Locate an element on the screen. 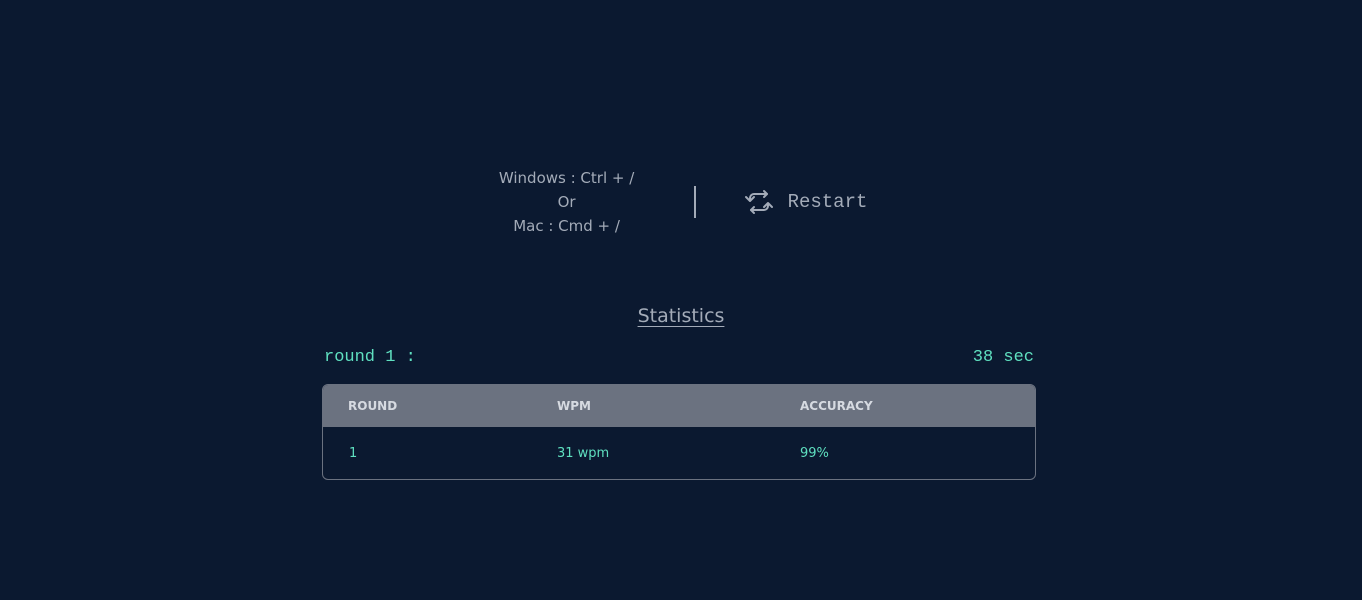 This screenshot has width=1362, height=600. table-header: ROUND WPM ACCURACY is located at coordinates (679, 406).